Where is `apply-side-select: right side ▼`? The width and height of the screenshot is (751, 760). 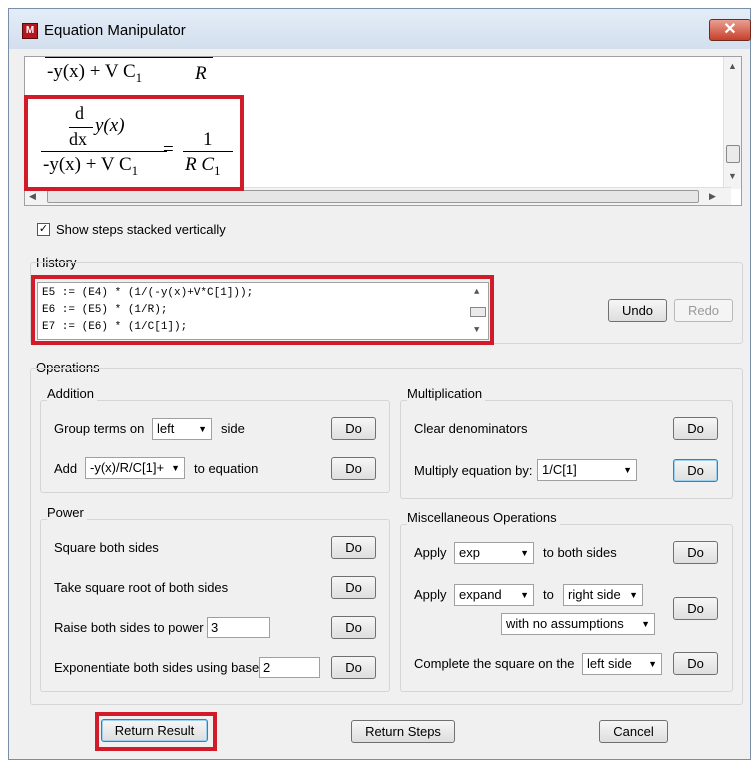
apply-side-select: right side ▼ is located at coordinates (603, 595).